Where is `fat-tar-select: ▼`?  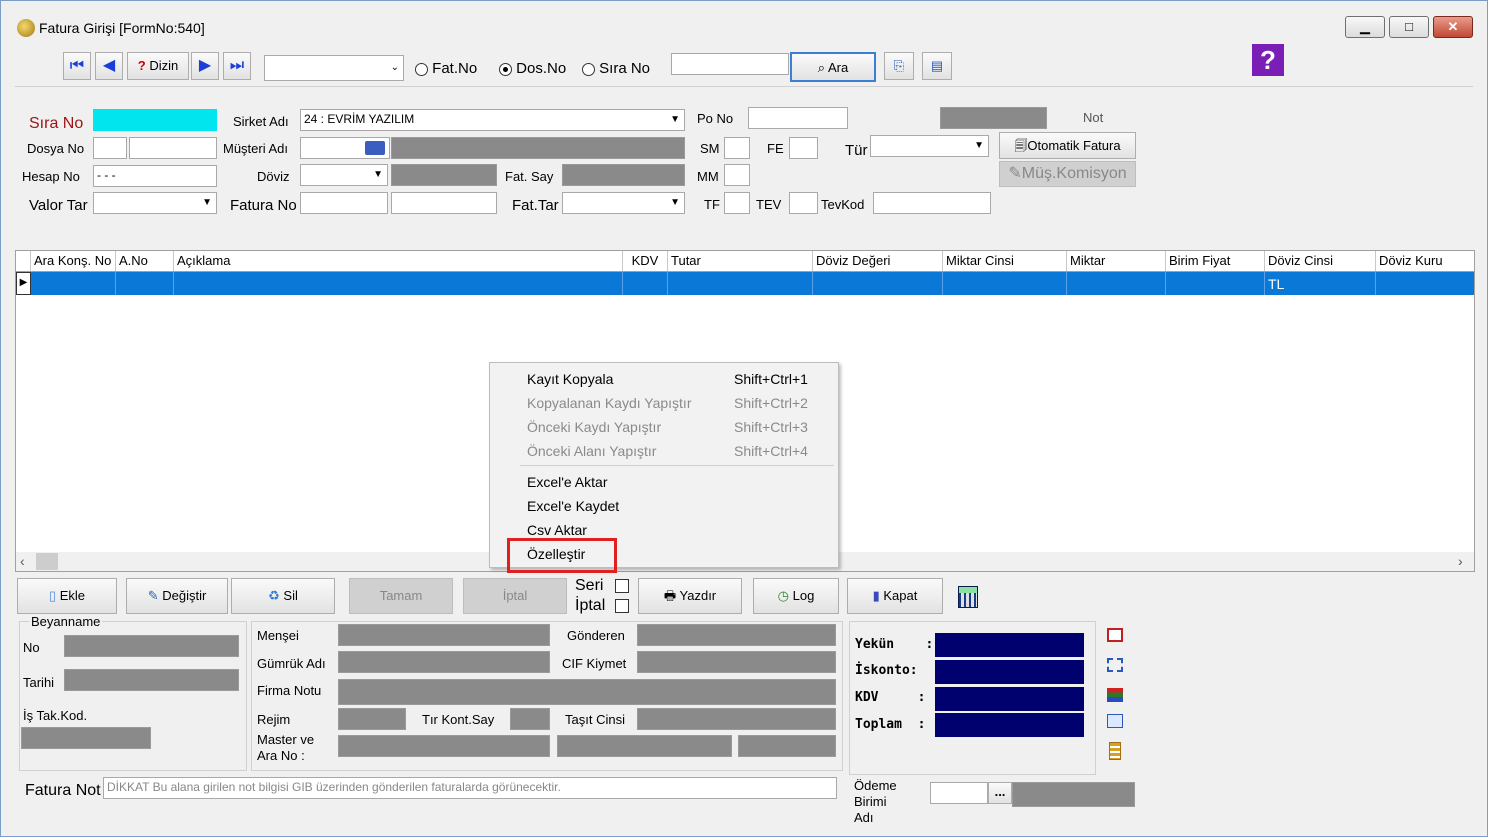 fat-tar-select: ▼ is located at coordinates (623, 203).